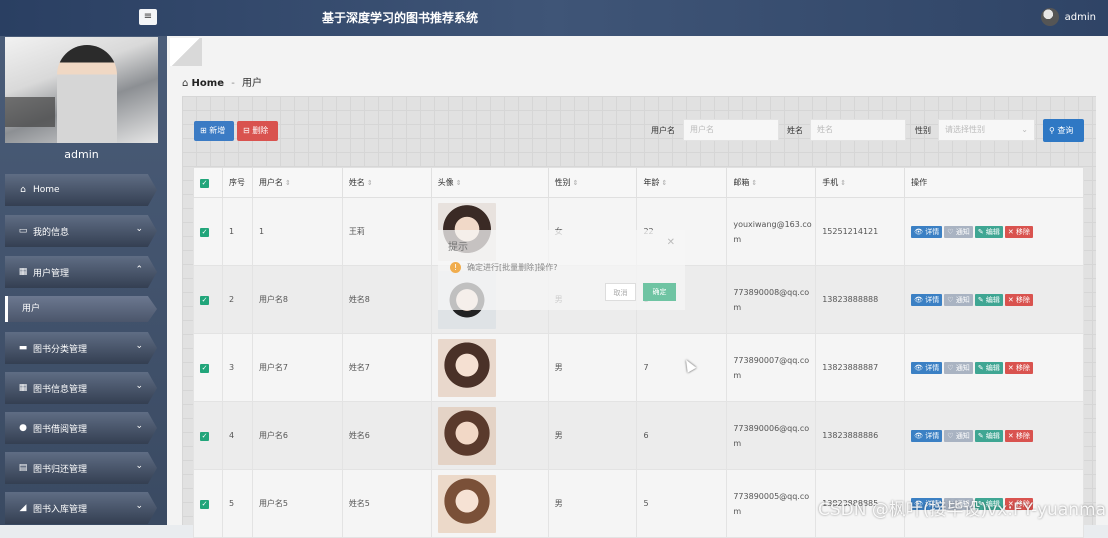  Describe the element at coordinates (237, 367) in the screenshot. I see `cell-index: 3` at that location.